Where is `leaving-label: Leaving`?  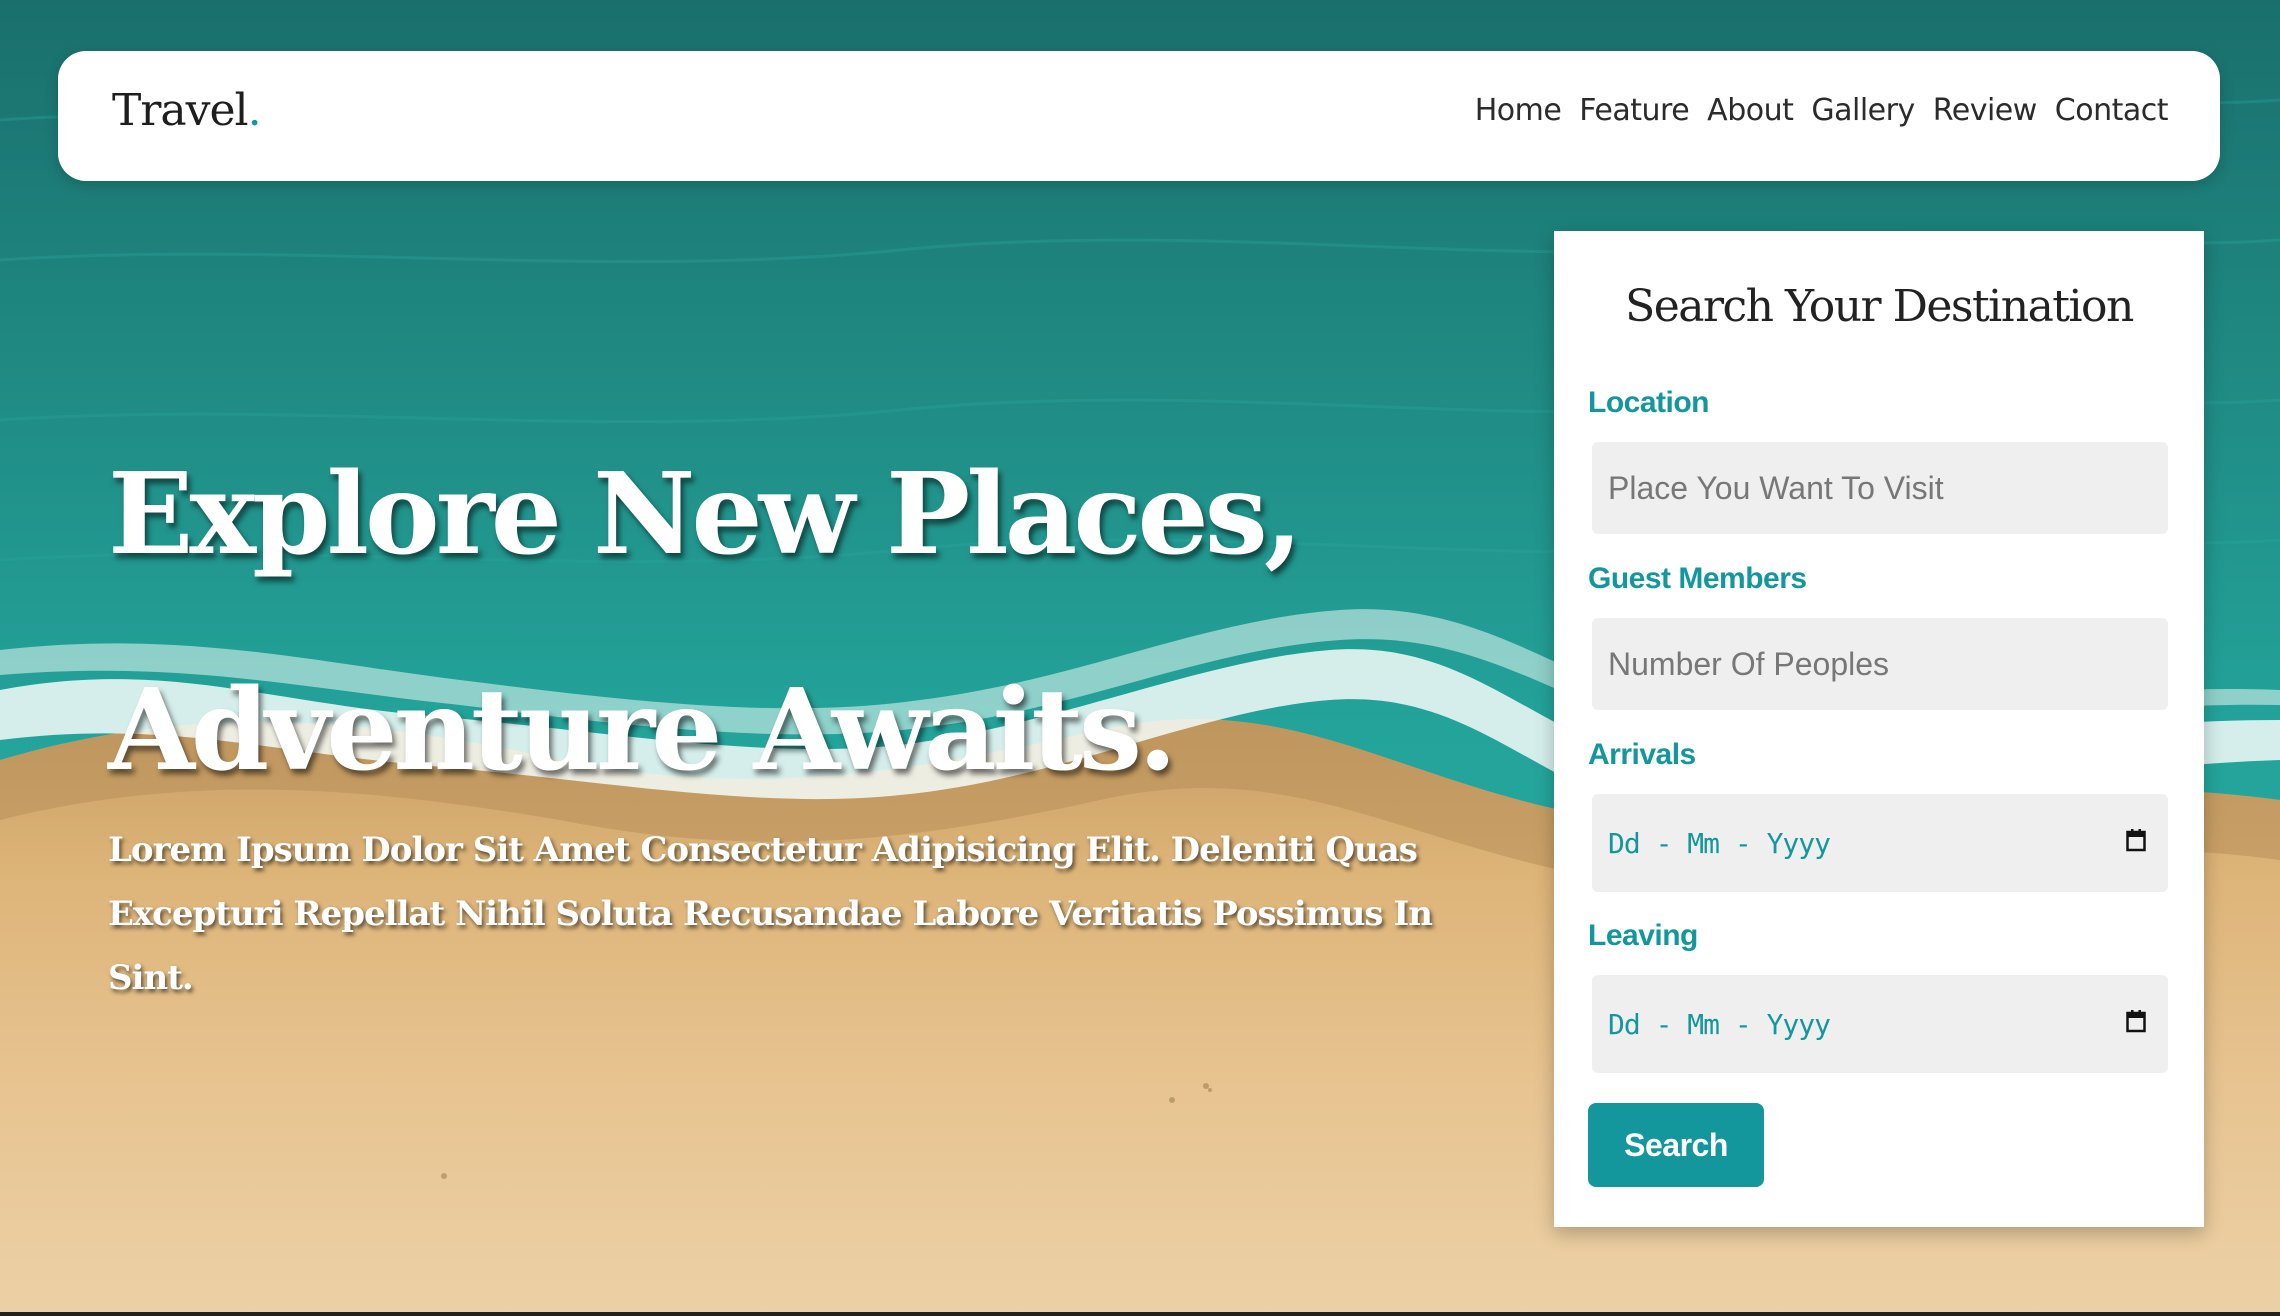
leaving-label: Leaving is located at coordinates (1643, 935).